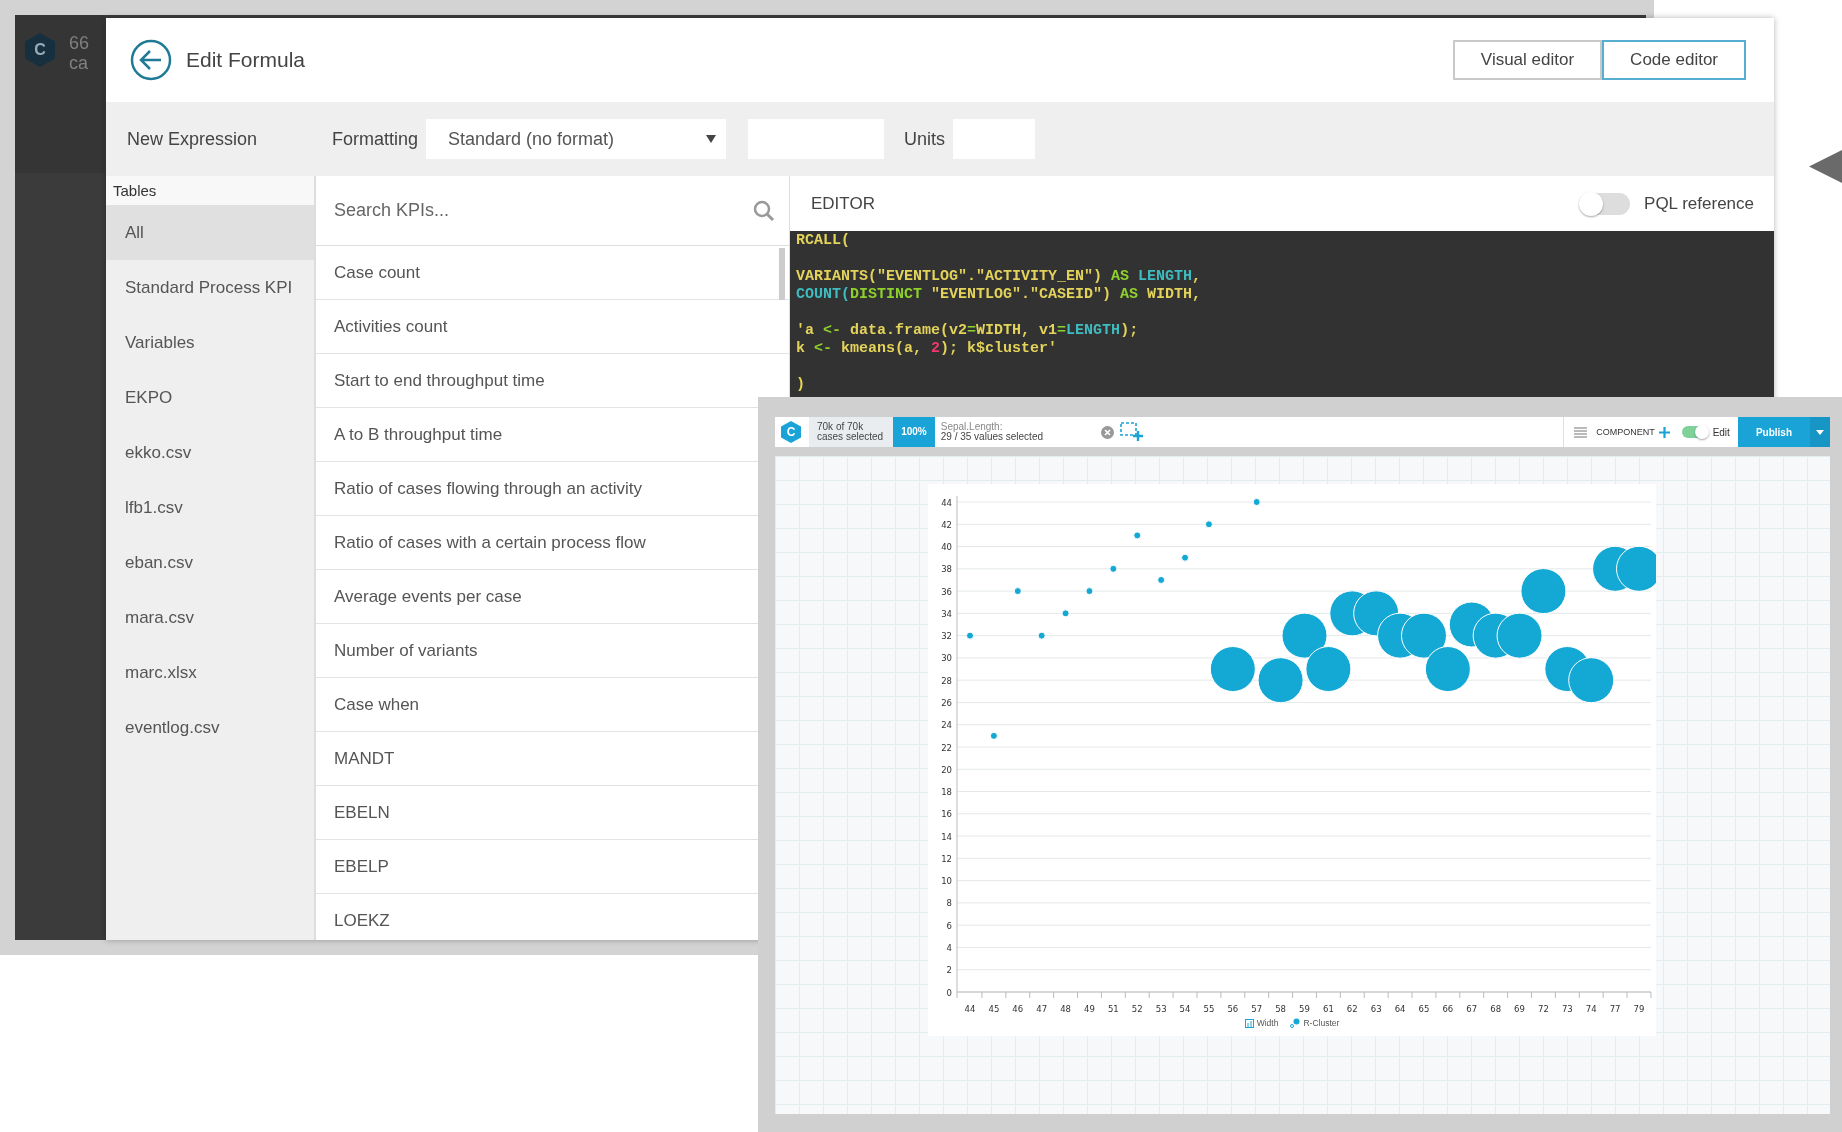 This screenshot has width=1842, height=1132. I want to click on editor-mode-tab: Code editor, so click(1674, 60).